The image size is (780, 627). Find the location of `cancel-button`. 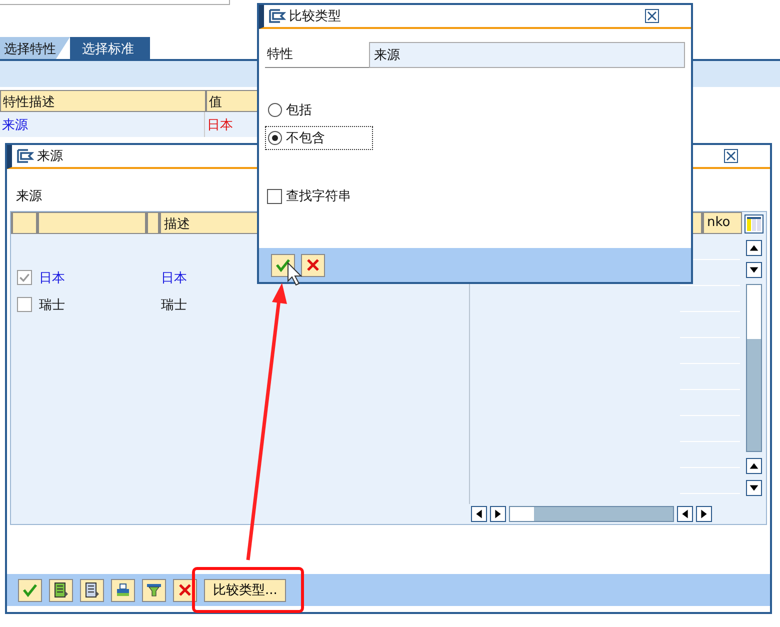

cancel-button is located at coordinates (313, 265).